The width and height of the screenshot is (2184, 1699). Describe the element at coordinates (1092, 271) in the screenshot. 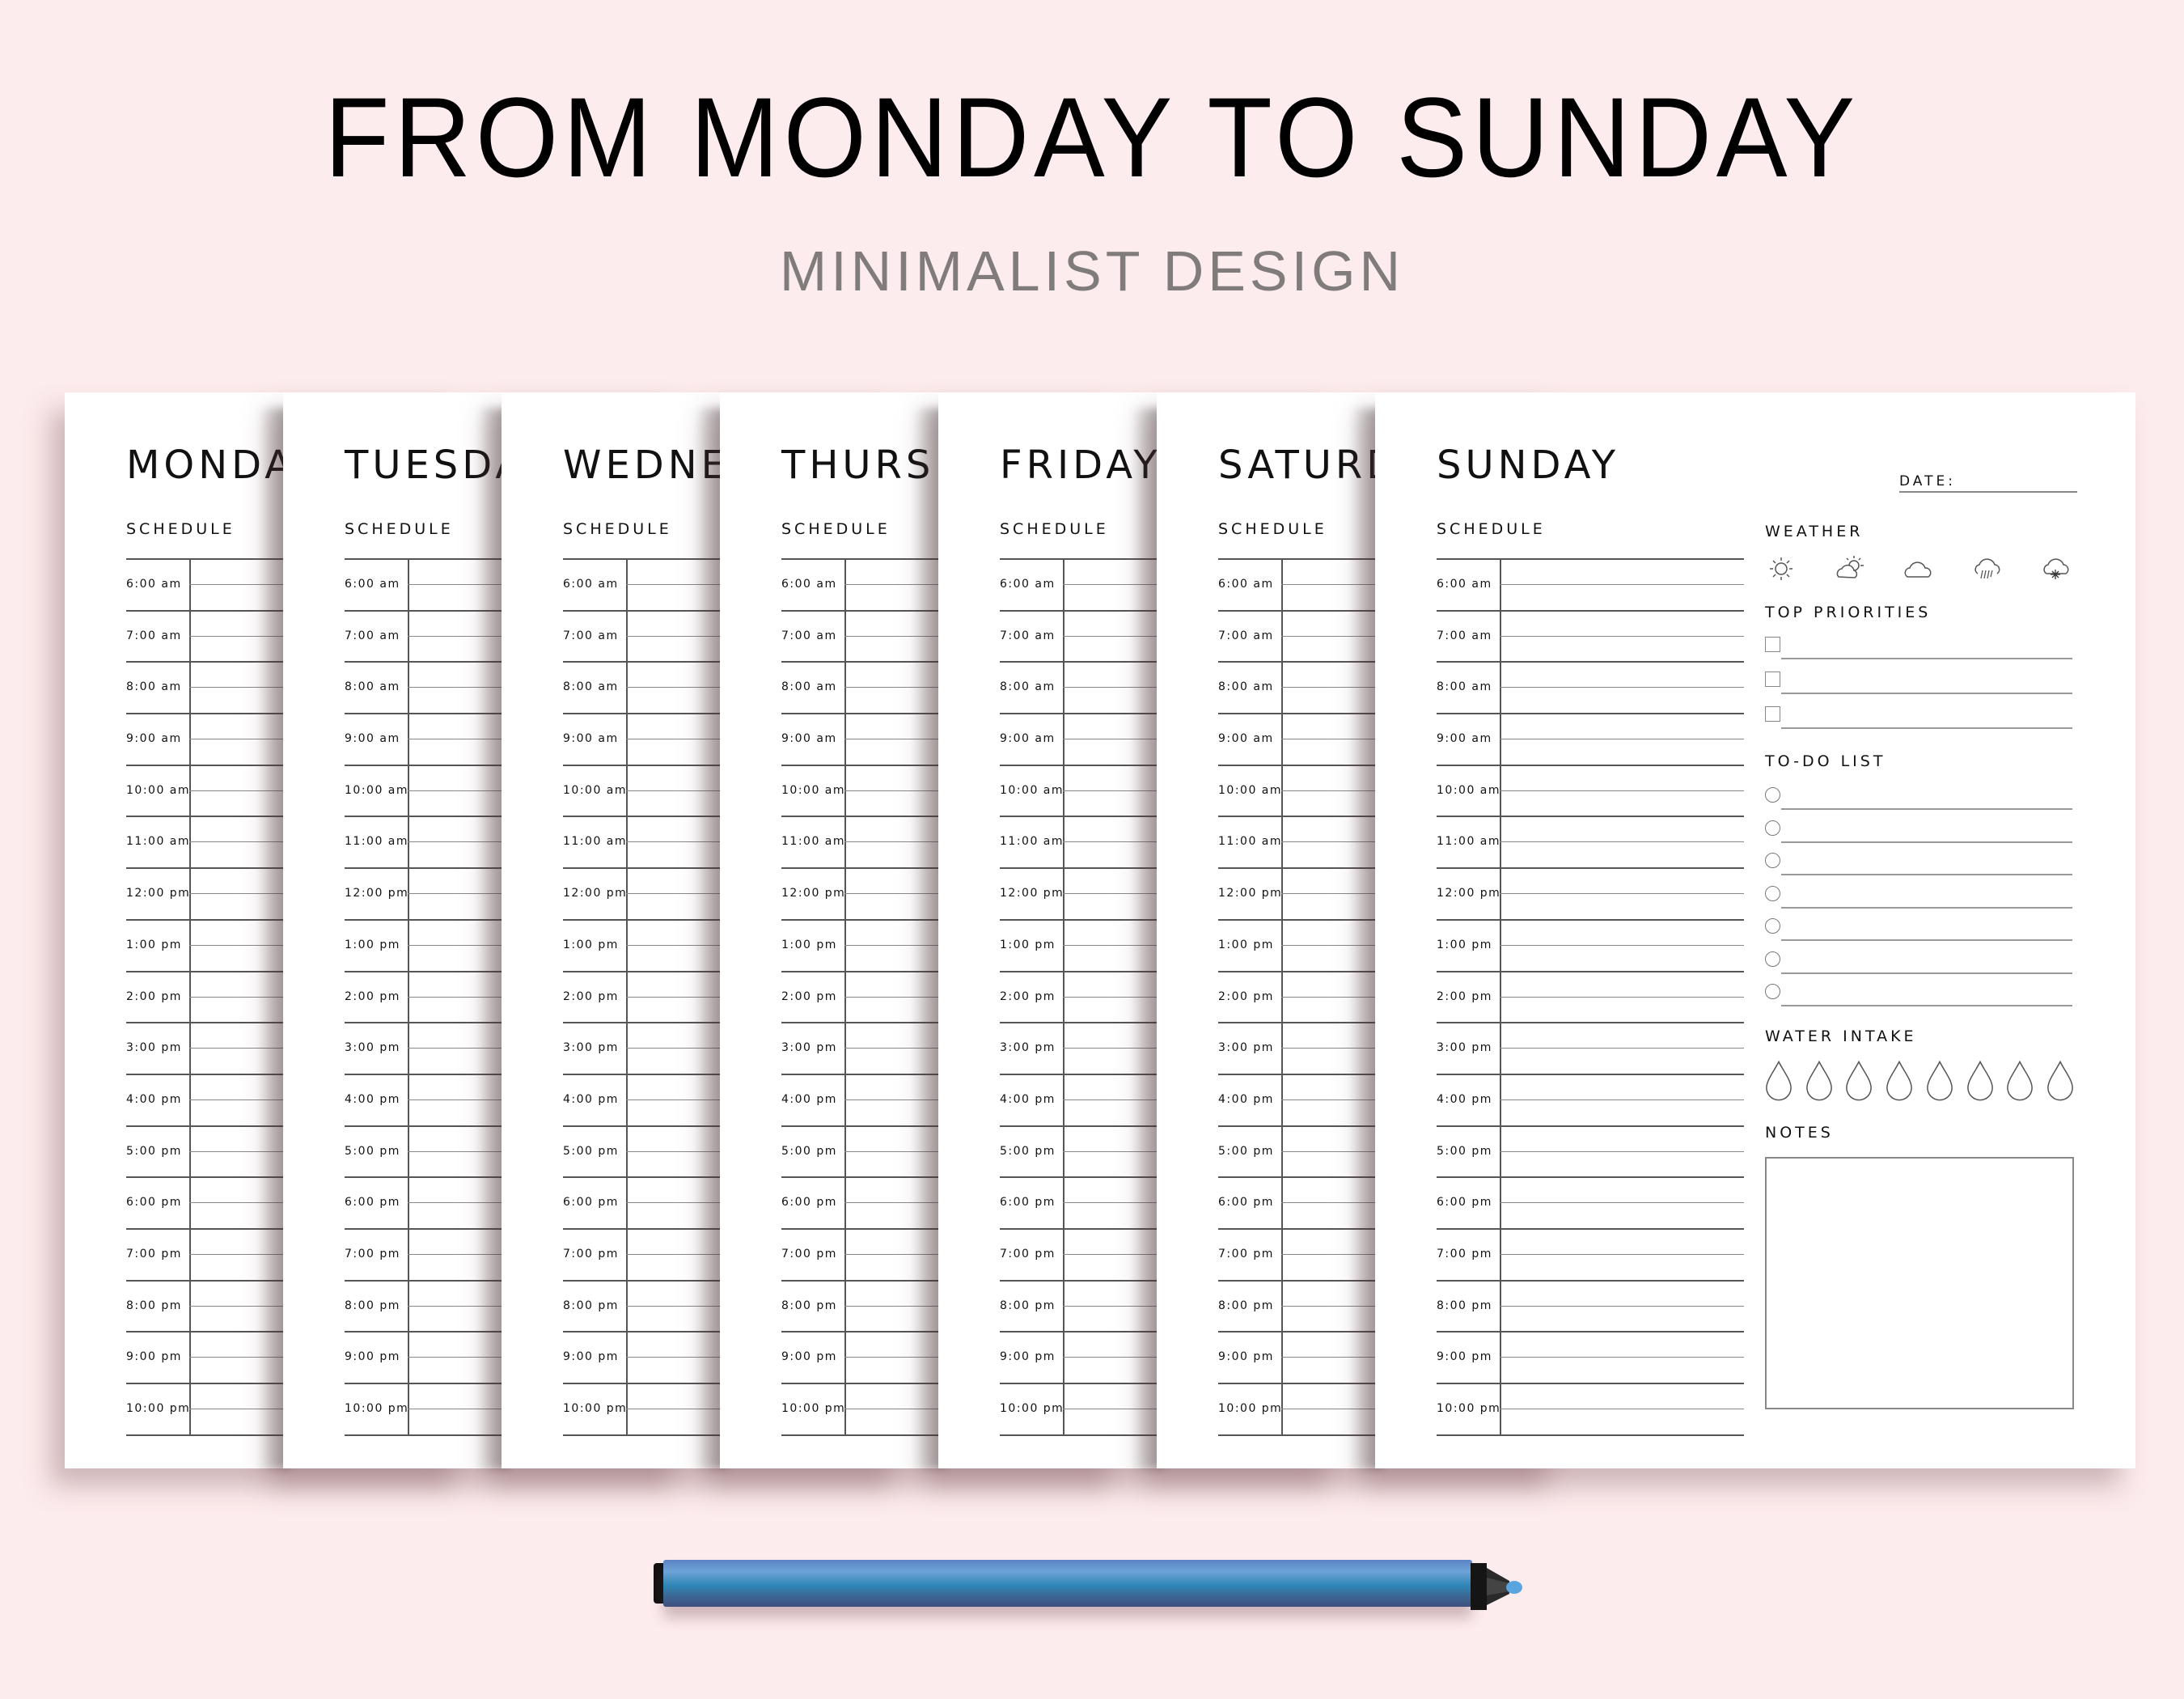

I see `subtitle: MINIMALIST DESIGN` at that location.